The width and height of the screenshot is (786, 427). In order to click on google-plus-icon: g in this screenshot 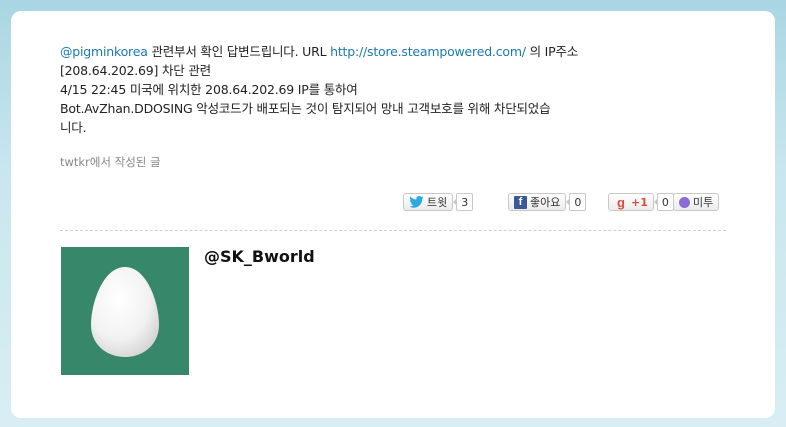, I will do `click(621, 202)`.